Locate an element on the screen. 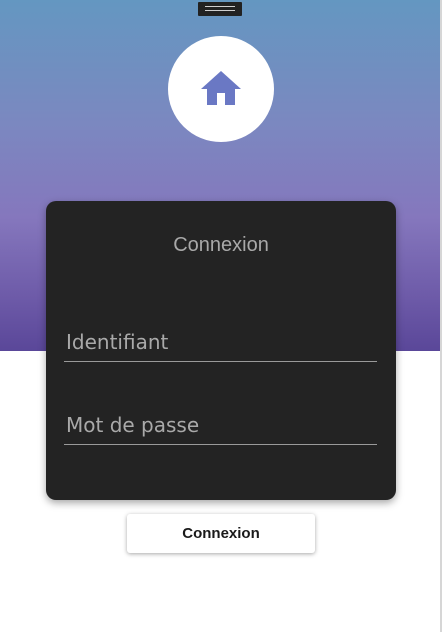 The height and width of the screenshot is (632, 442). login-button: Connexion is located at coordinates (221, 533).